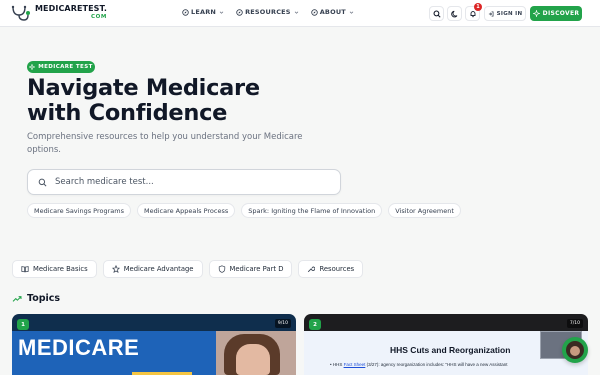  I want to click on topic-number-badge: 1, so click(23, 324).